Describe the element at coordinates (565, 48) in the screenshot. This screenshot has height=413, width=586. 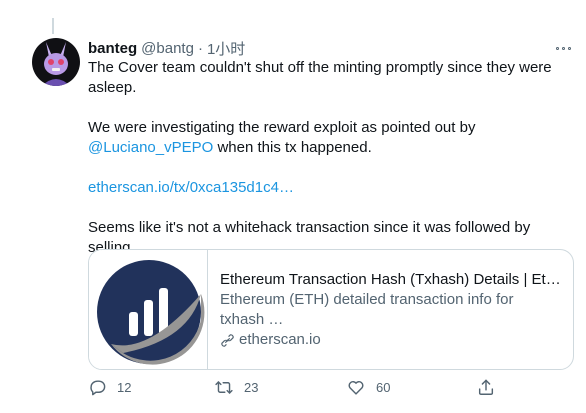
I see `more-options-icon` at that location.